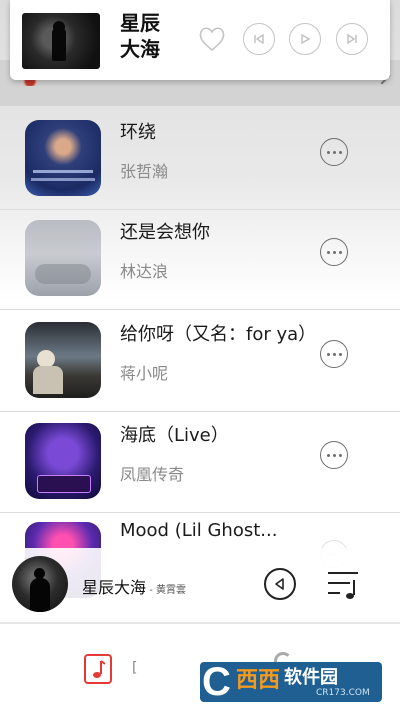  Describe the element at coordinates (152, 474) in the screenshot. I see `song-artist: 凤凰传奇` at that location.